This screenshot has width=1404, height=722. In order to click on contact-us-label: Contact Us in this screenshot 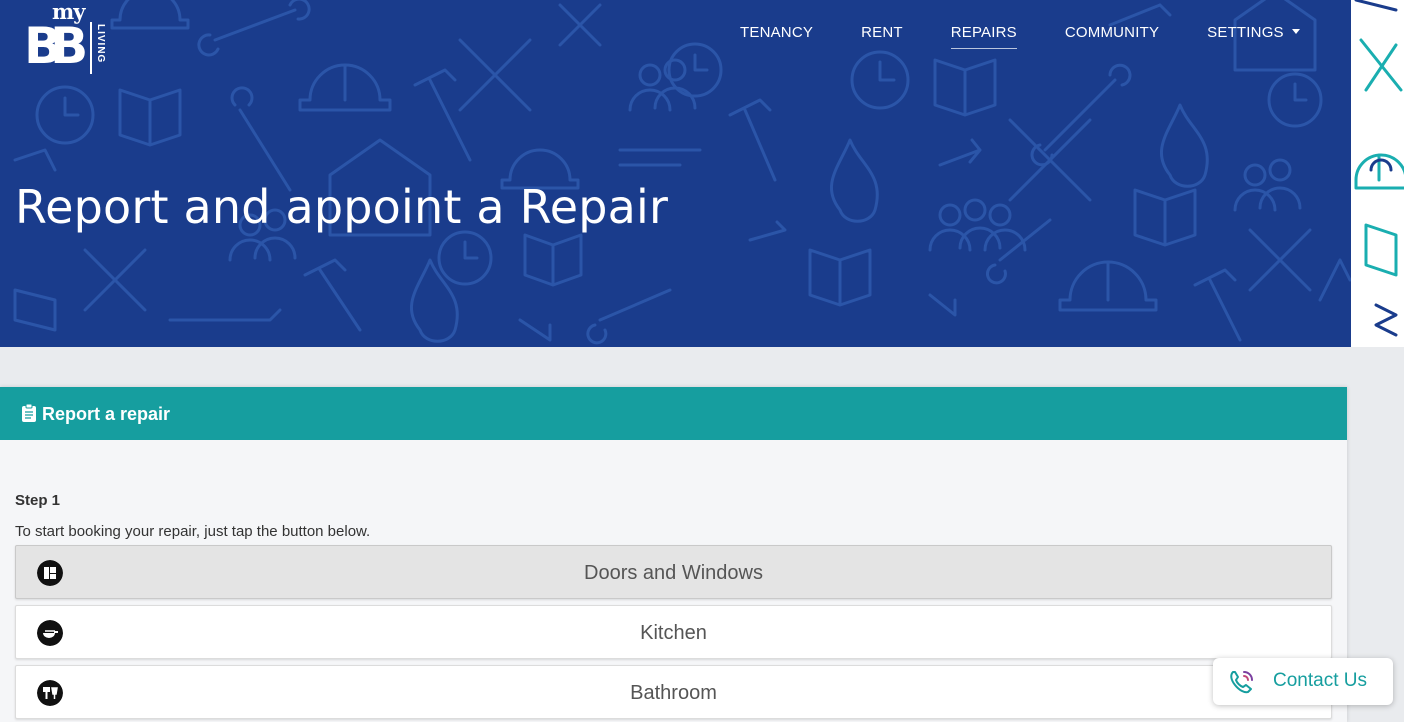, I will do `click(1320, 680)`.